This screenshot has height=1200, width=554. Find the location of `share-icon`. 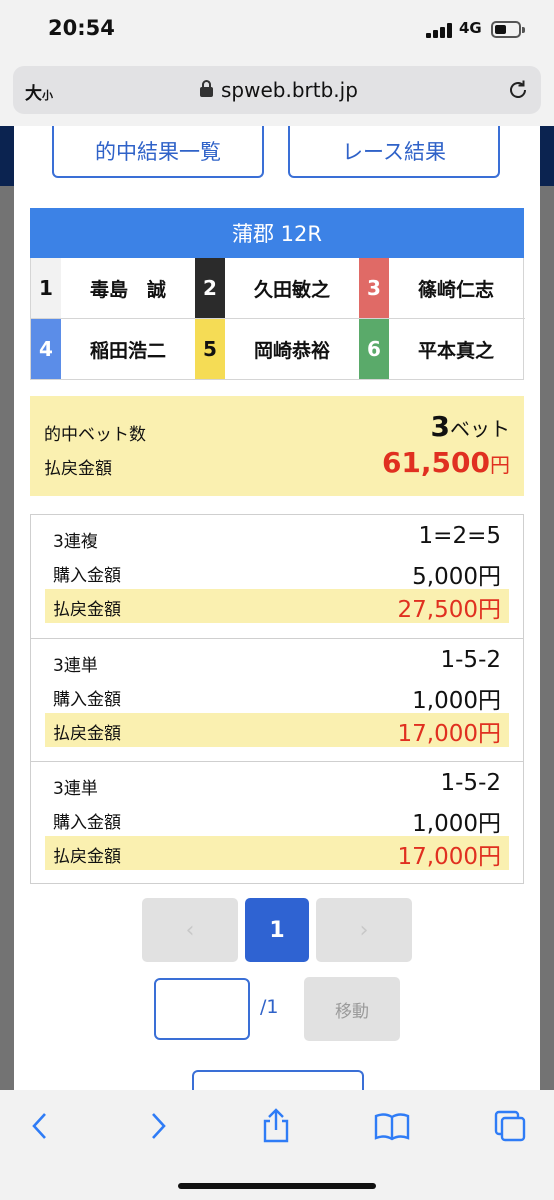

share-icon is located at coordinates (276, 1126).